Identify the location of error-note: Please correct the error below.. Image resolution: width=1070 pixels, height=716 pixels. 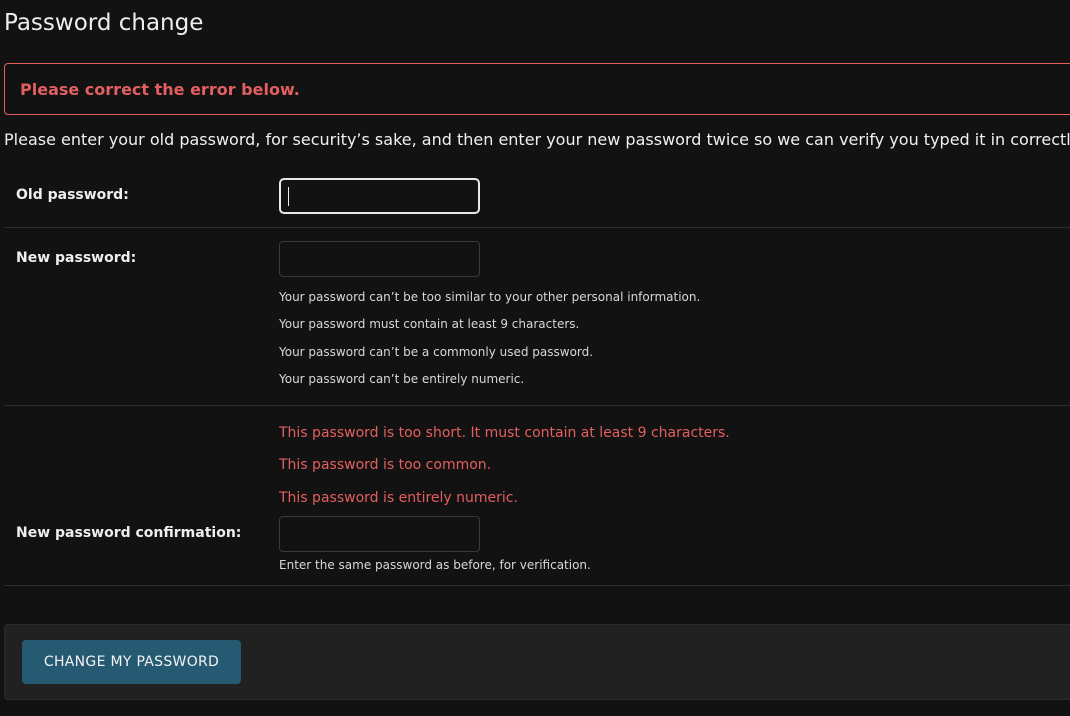
(537, 89).